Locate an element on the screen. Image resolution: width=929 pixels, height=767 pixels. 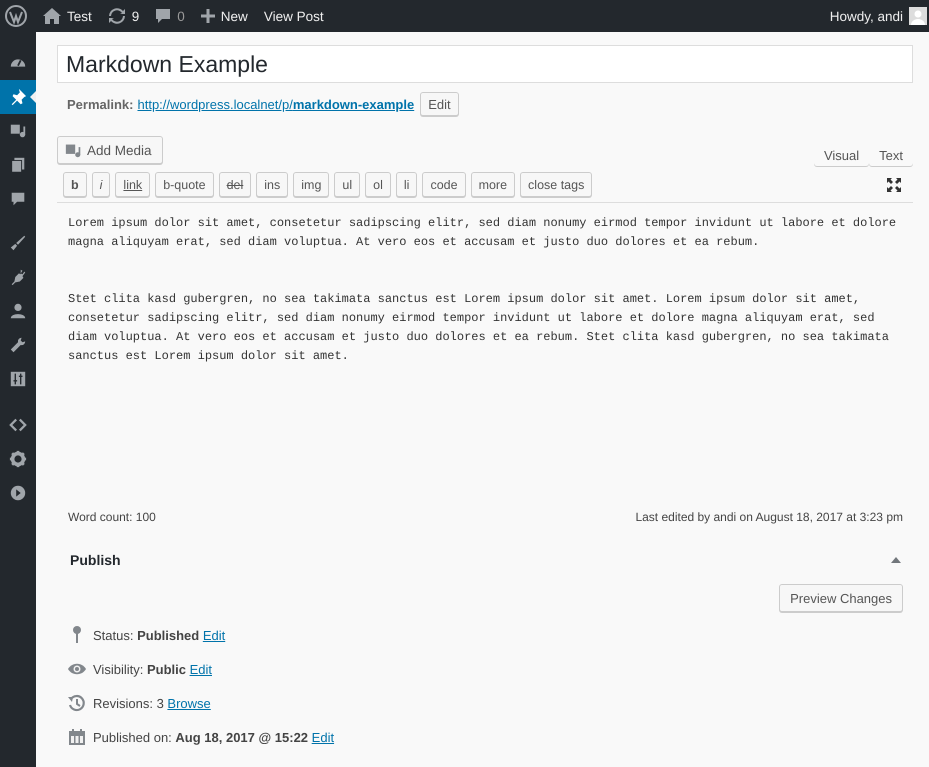
history-icon is located at coordinates (77, 703).